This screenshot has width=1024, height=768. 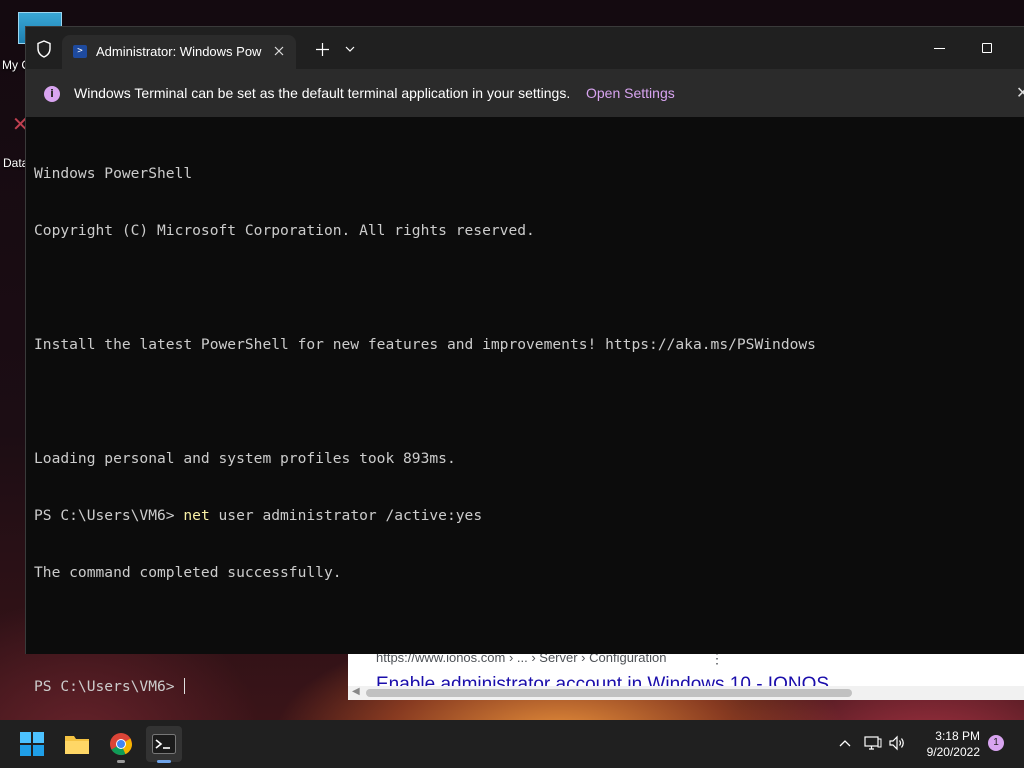 What do you see at coordinates (524, 686) in the screenshot?
I see `active-prompt-line: PS C:\Users\VM6>` at bounding box center [524, 686].